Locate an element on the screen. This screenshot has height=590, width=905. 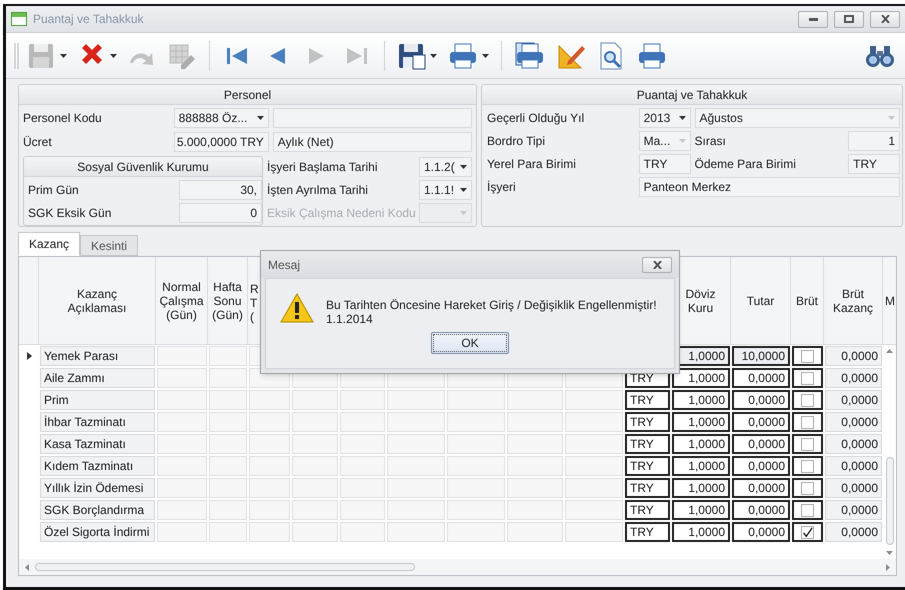
scroll-left-arrow-icon is located at coordinates (27, 567).